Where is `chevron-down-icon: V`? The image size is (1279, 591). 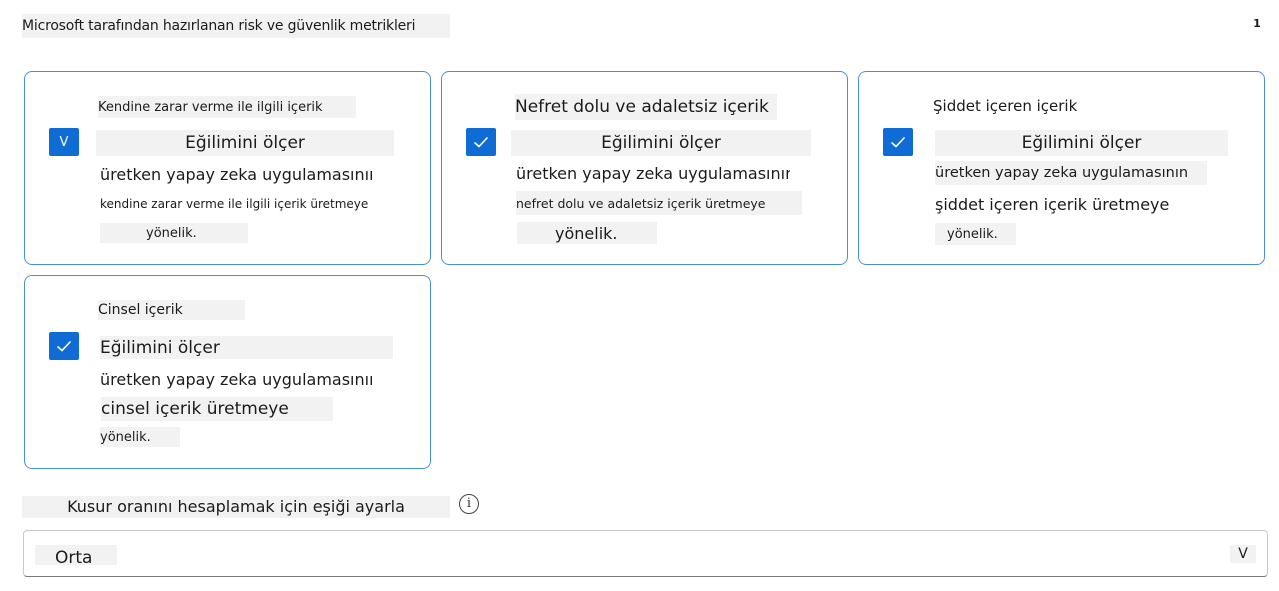 chevron-down-icon: V is located at coordinates (1243, 554).